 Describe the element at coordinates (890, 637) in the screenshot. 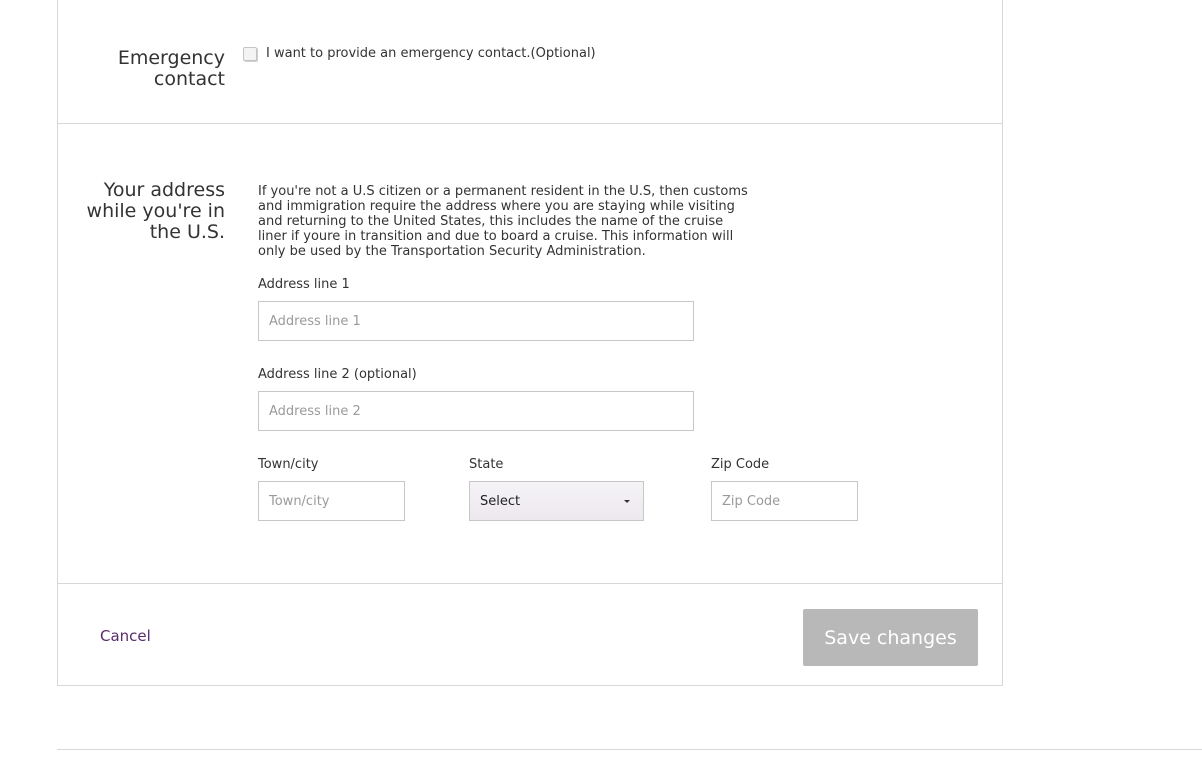

I see `save-changes-button: Save changes` at that location.